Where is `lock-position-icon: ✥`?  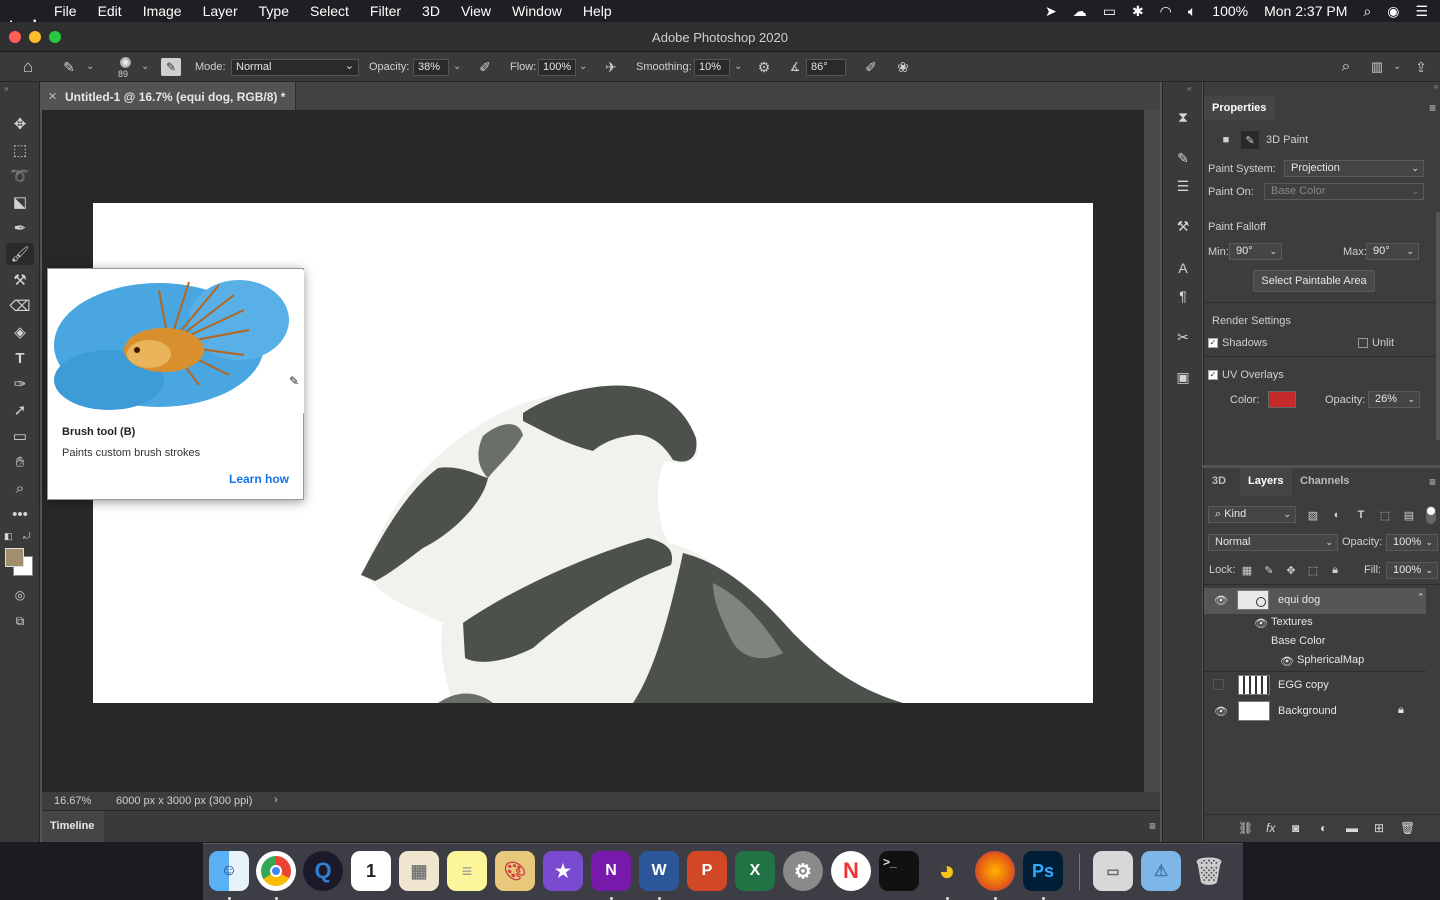
lock-position-icon: ✥ is located at coordinates (1291, 570).